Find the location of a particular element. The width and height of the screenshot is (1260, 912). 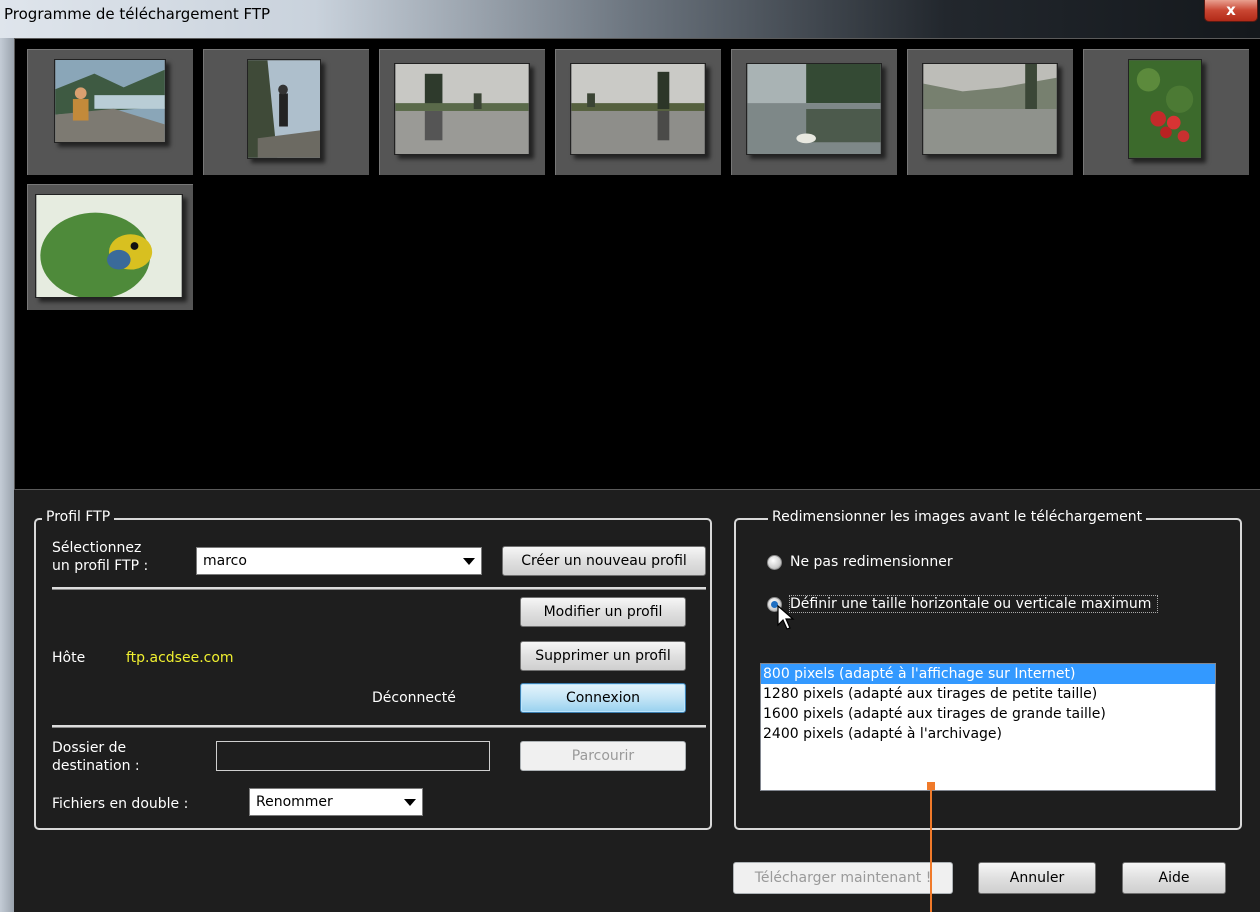

profile-select-label-line2: un profil FTP : is located at coordinates (100, 566).